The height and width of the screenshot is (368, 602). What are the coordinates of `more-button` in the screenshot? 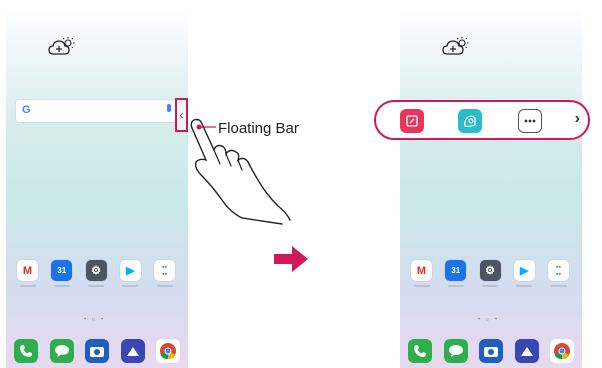 It's located at (530, 121).